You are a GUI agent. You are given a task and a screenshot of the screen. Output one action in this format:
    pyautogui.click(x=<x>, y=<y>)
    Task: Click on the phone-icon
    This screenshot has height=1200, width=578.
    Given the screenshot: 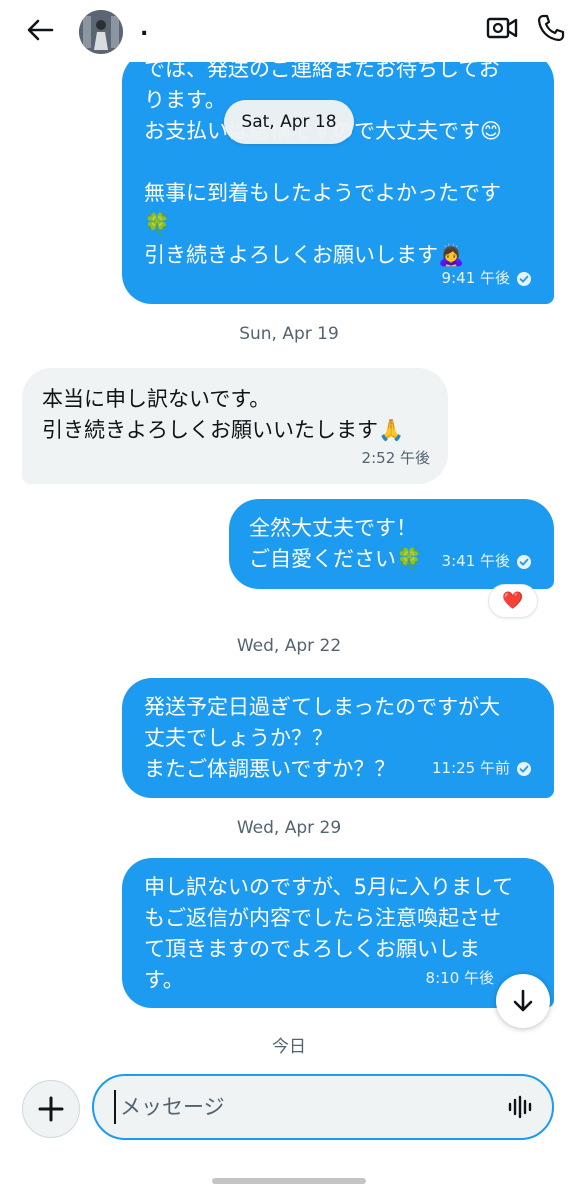 What is the action you would take?
    pyautogui.click(x=551, y=28)
    